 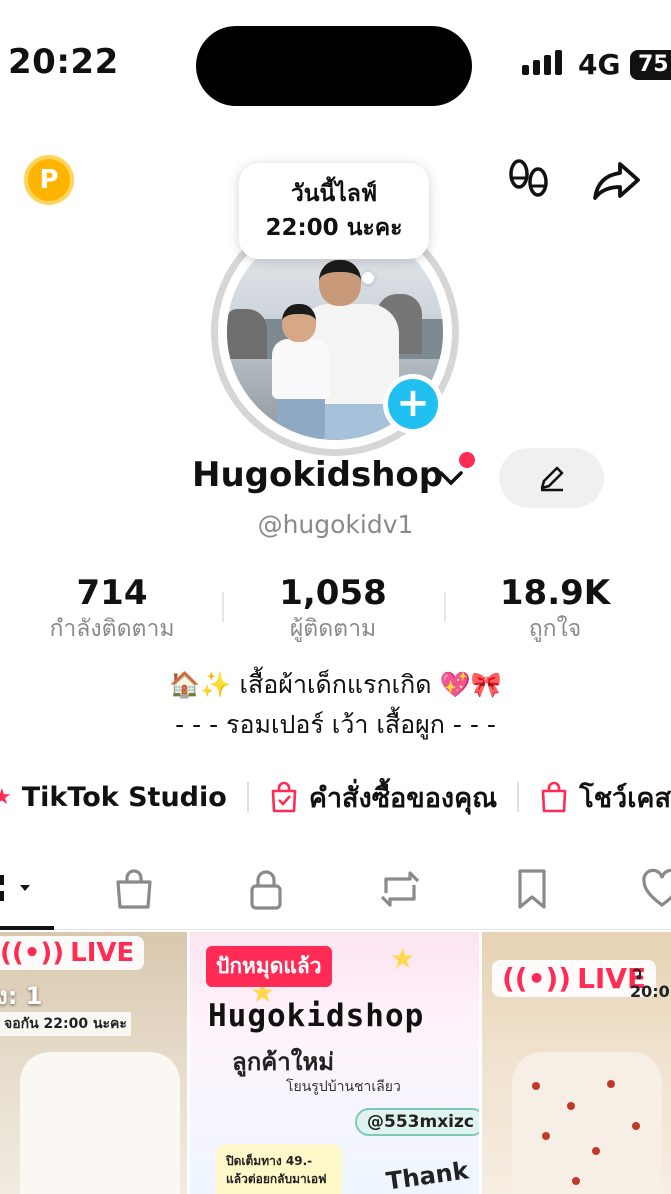 I want to click on private-lock-icon, so click(x=266, y=890).